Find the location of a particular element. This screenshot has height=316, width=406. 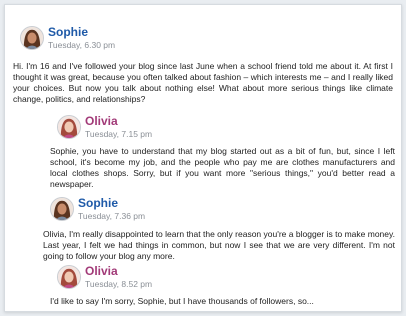

comment-timestamp: Tuesday, 8.52 pm is located at coordinates (119, 284).